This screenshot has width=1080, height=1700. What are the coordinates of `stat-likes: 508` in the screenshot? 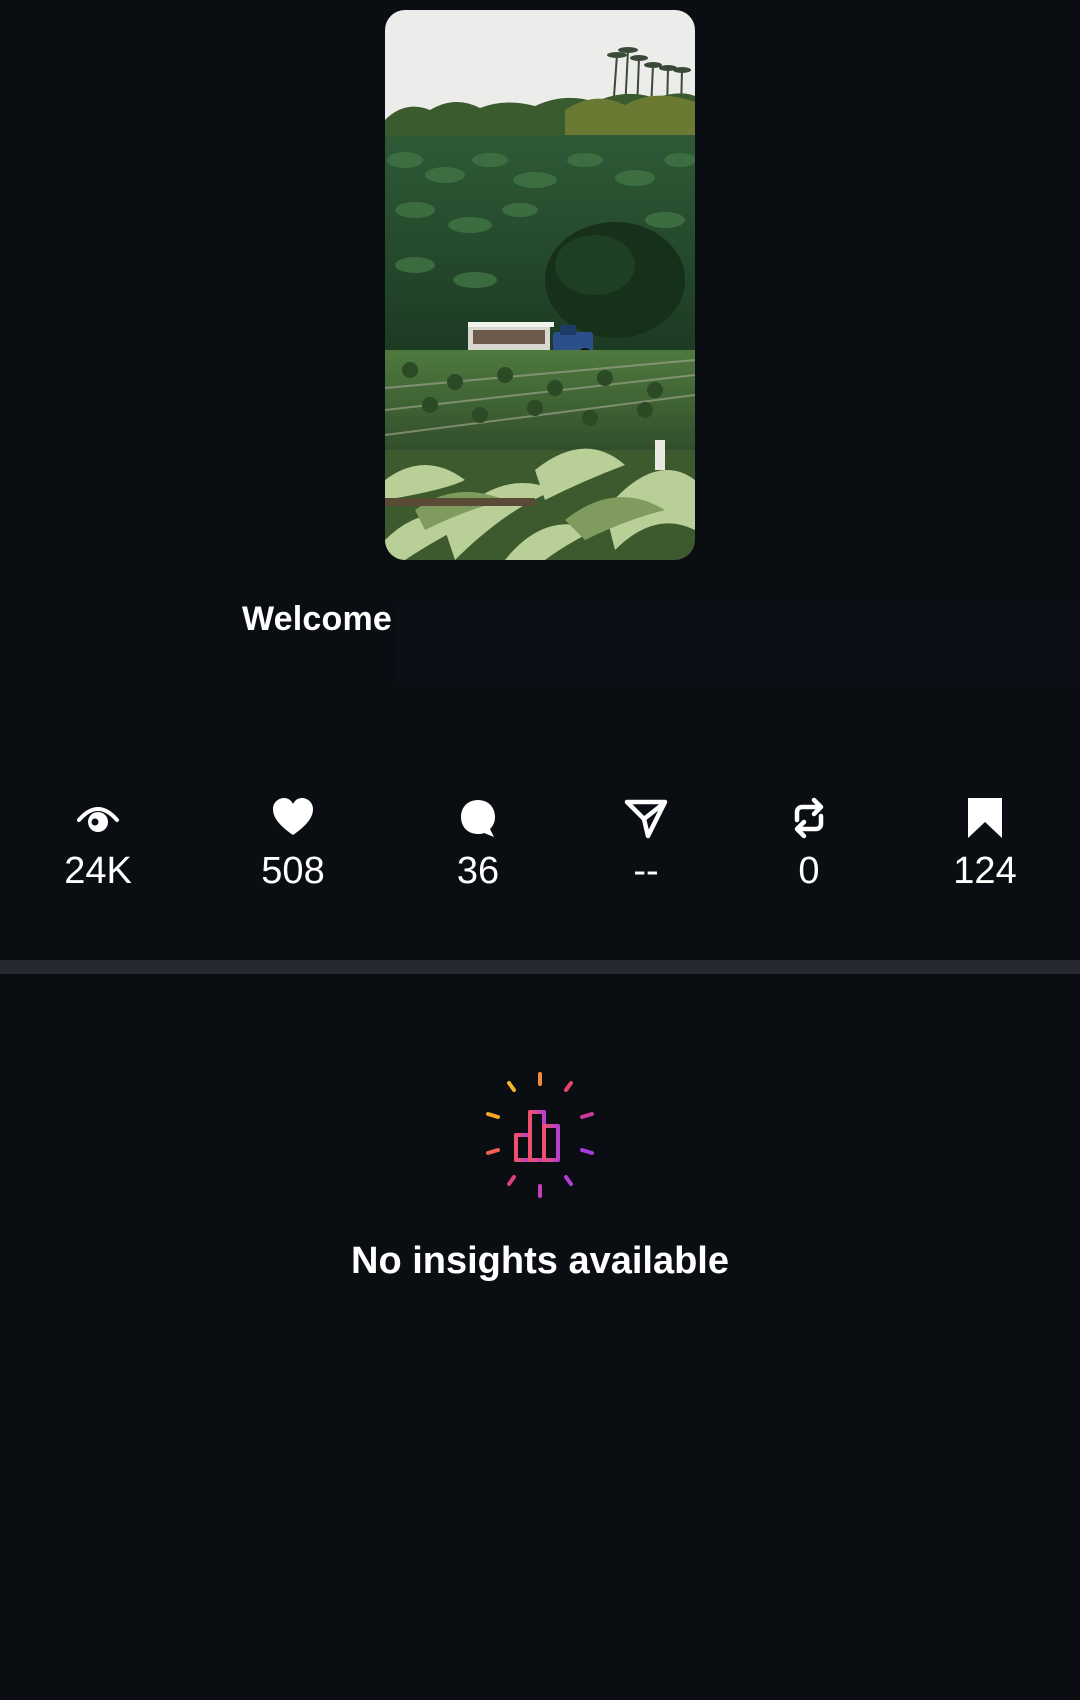 It's located at (293, 844).